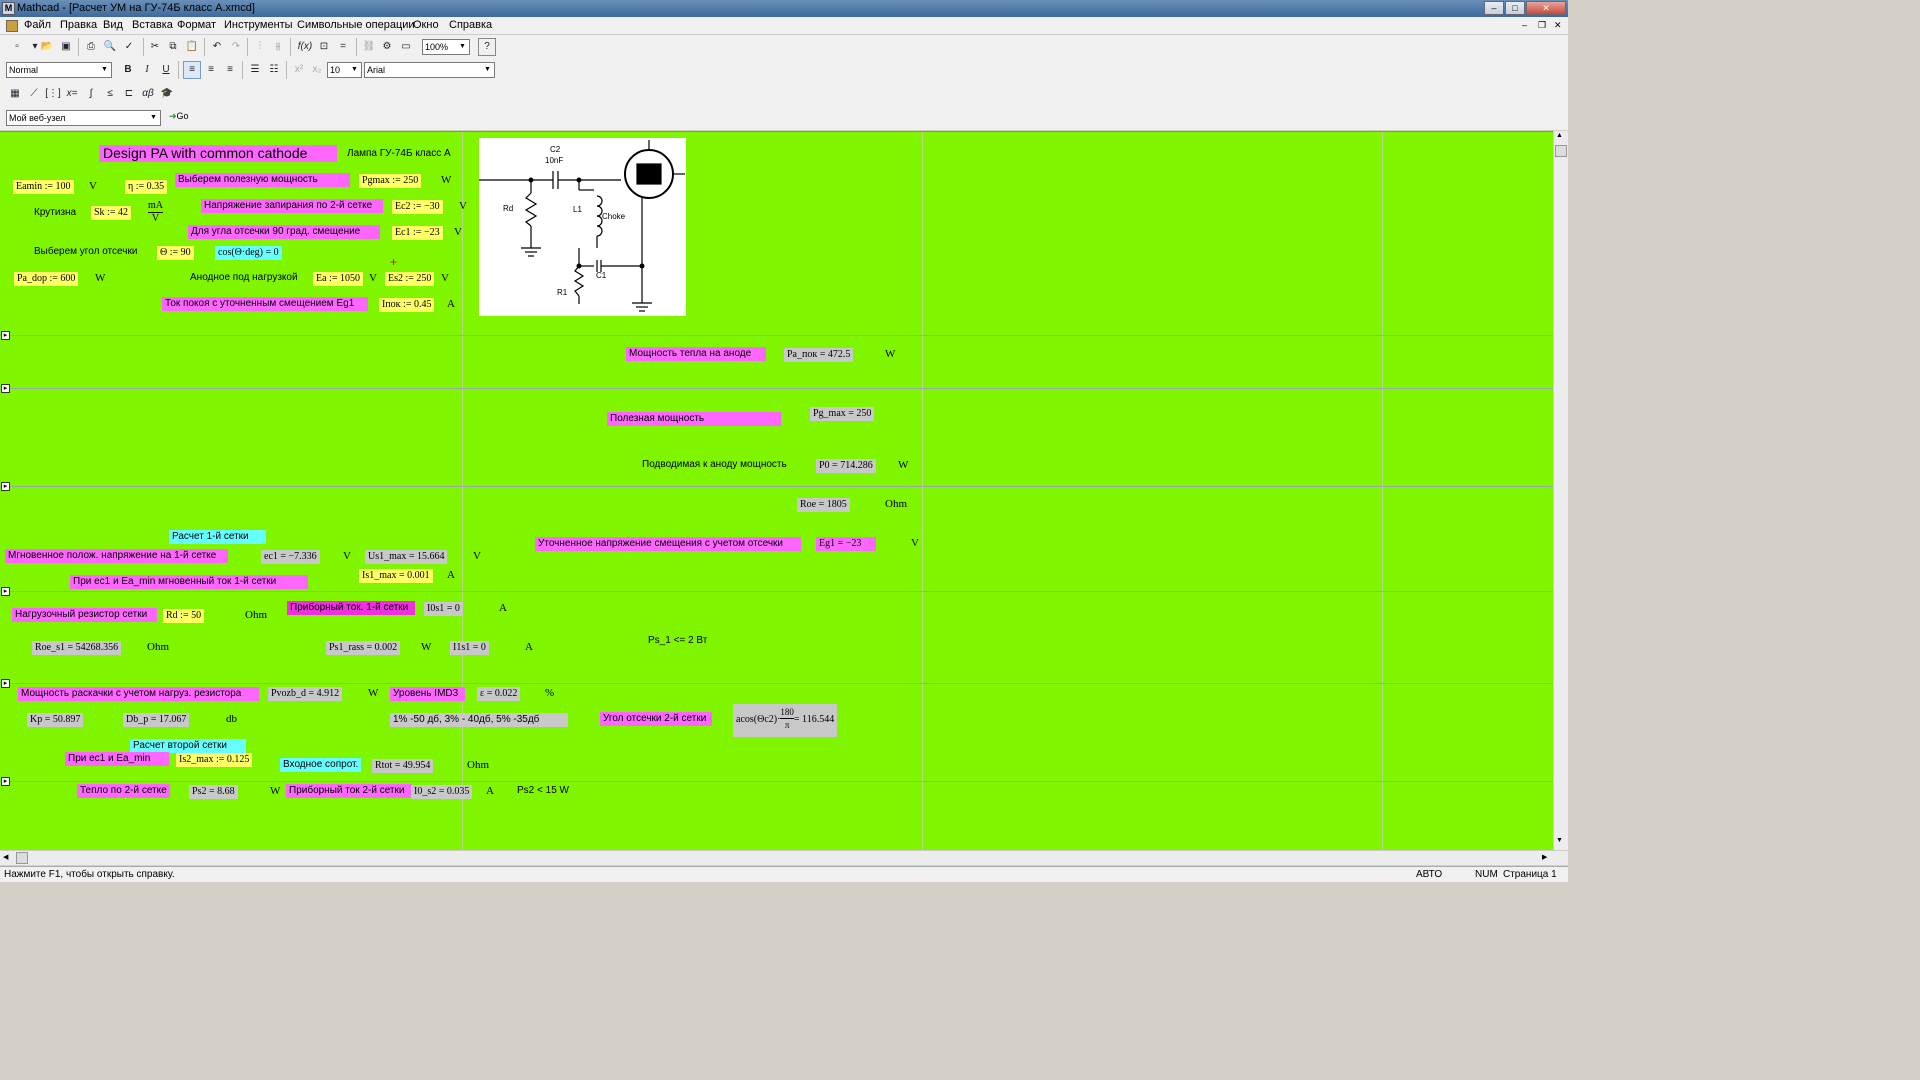 This screenshot has width=1920, height=1080. I want to click on font-size-select: 10 ▼, so click(344, 70).